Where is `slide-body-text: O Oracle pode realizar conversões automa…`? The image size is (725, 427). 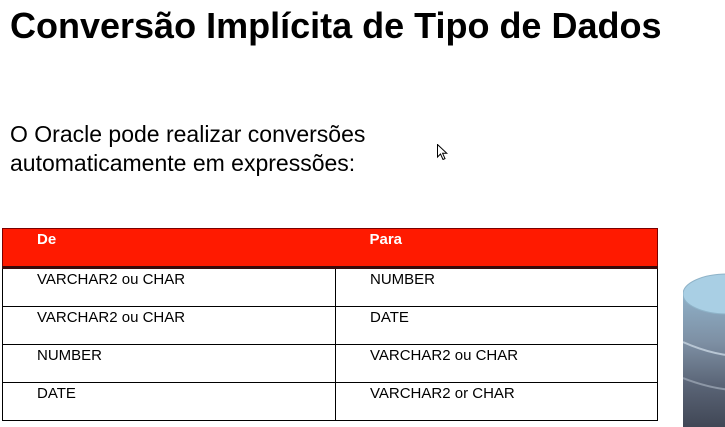 slide-body-text: O Oracle pode realizar conversões automa… is located at coordinates (220, 149).